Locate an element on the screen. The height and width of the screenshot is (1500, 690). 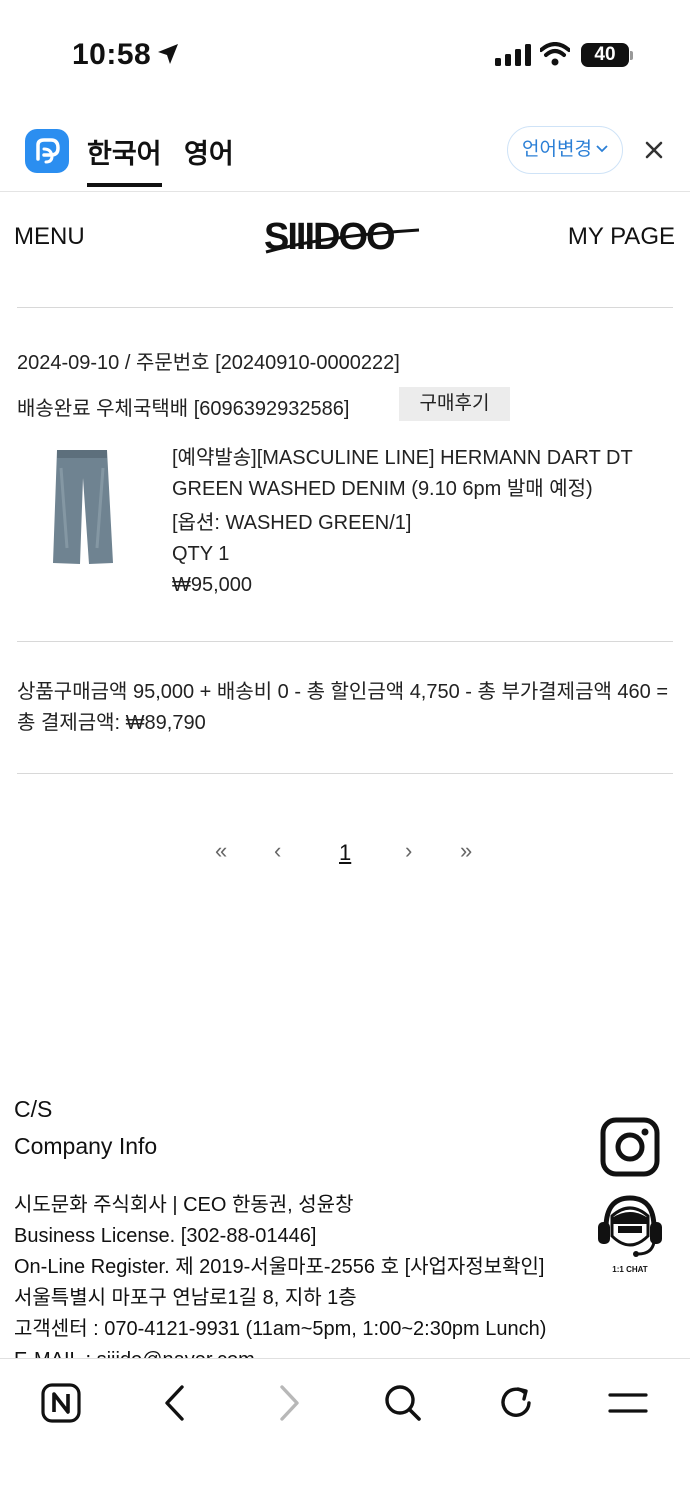
tab-english: 영어 is located at coordinates (209, 151).